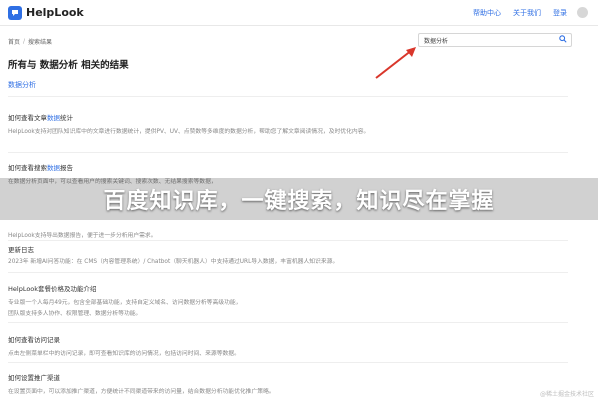 The height and width of the screenshot is (400, 598). Describe the element at coordinates (40, 117) in the screenshot. I see `result-title: 如何查看文章数据统计` at that location.